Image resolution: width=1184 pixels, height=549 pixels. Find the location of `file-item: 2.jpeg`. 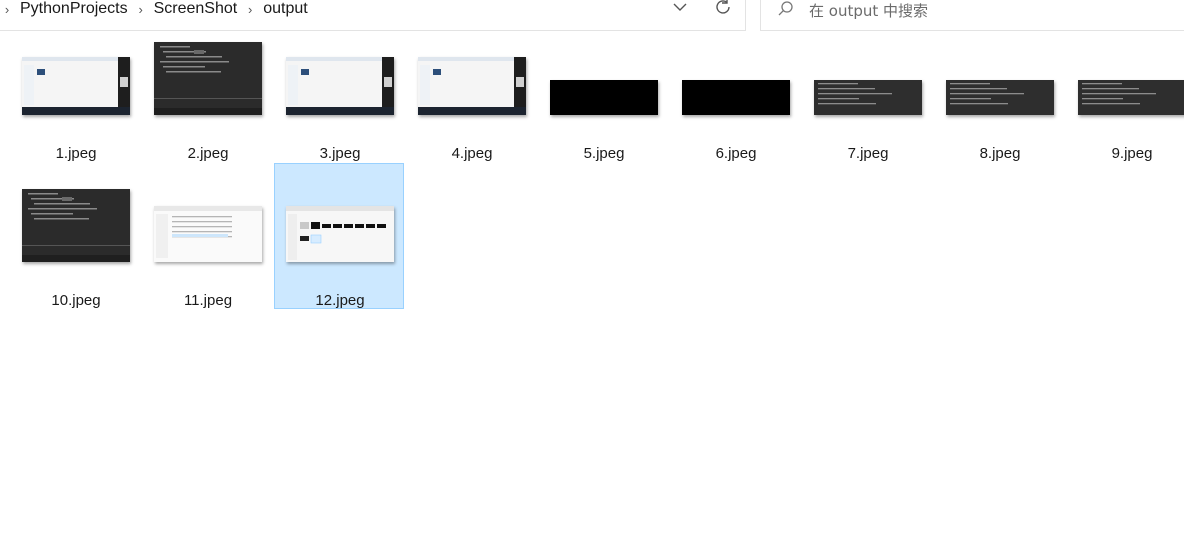

file-item: 2.jpeg is located at coordinates (207, 89).